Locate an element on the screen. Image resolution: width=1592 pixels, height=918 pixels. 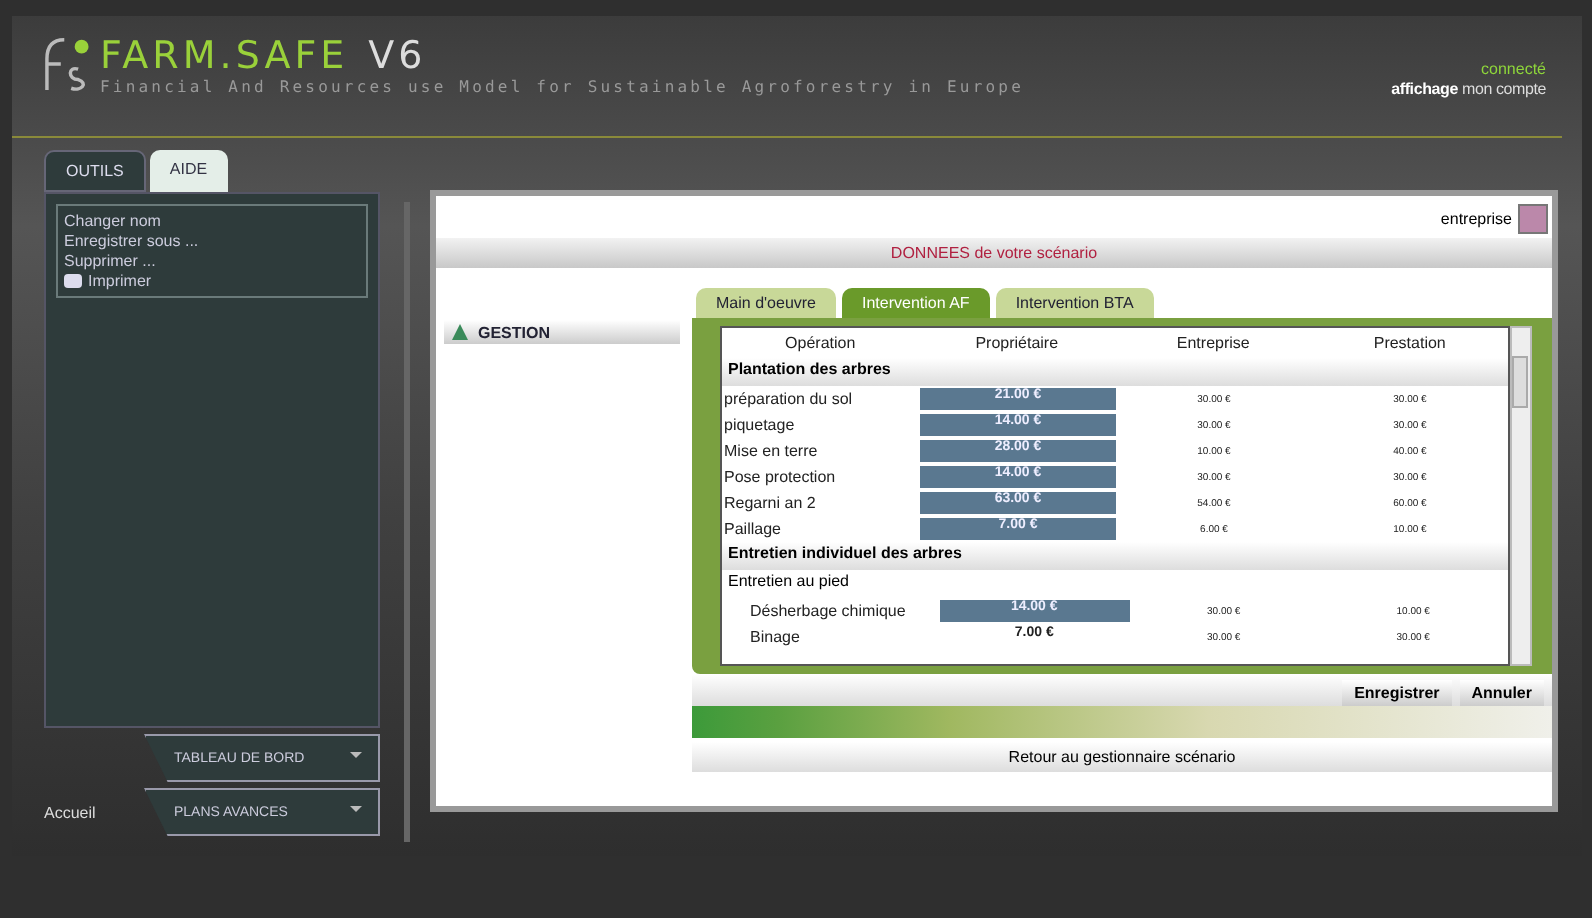
app-subtitle: Financial And Resources use Model for Sustainable Agroforestry in Europe is located at coordinates (562, 86).